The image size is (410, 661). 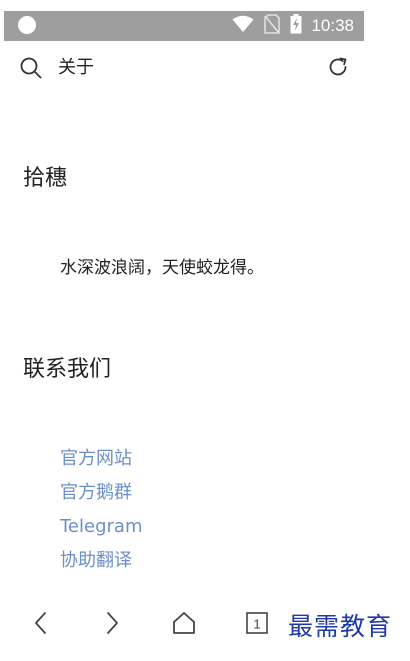 I want to click on section-heading-about: 拾穗, so click(x=45, y=178).